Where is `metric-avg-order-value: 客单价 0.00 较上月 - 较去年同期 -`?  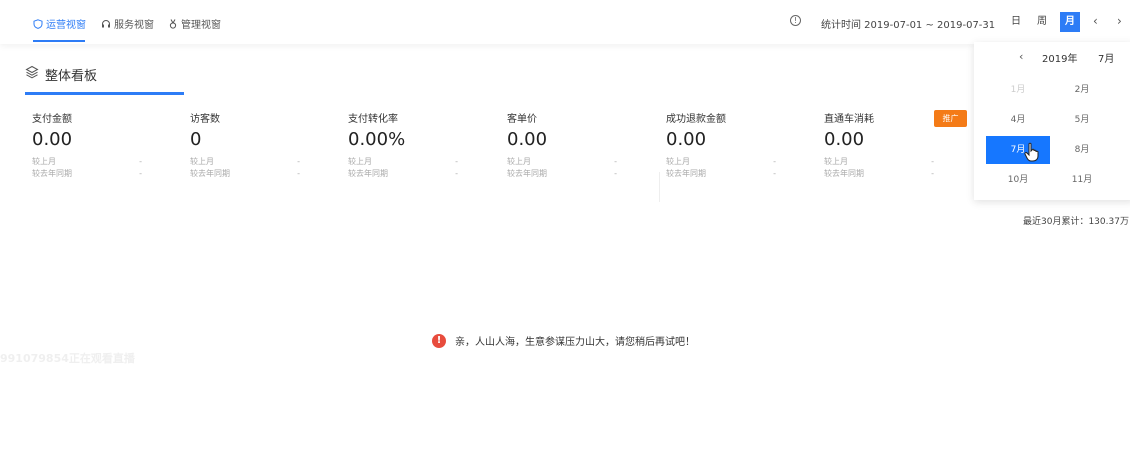 metric-avg-order-value: 客单价 0.00 较上月 - 较去年同期 - is located at coordinates (582, 145).